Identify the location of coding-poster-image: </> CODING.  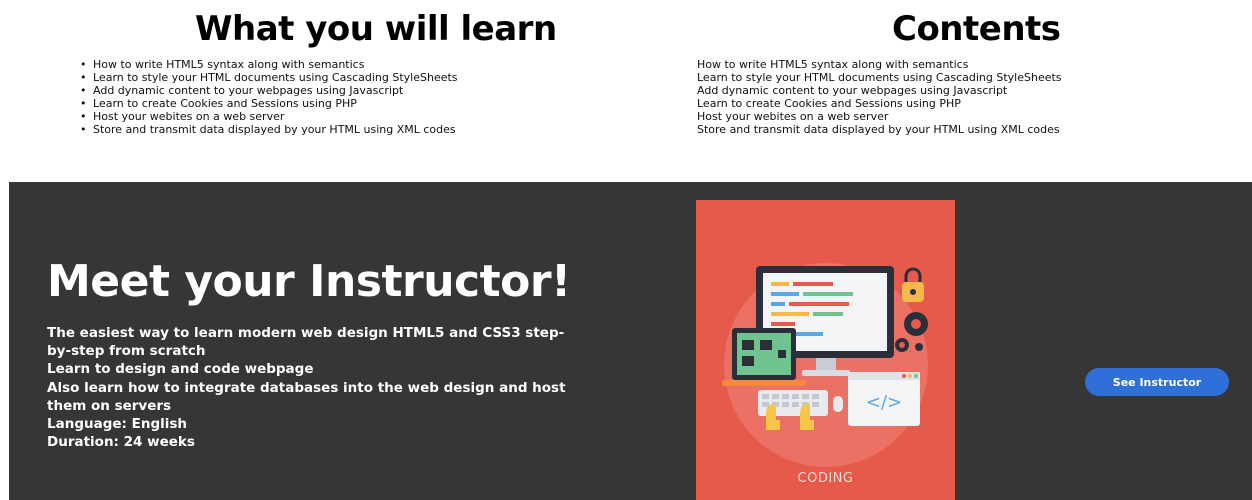
(825, 350).